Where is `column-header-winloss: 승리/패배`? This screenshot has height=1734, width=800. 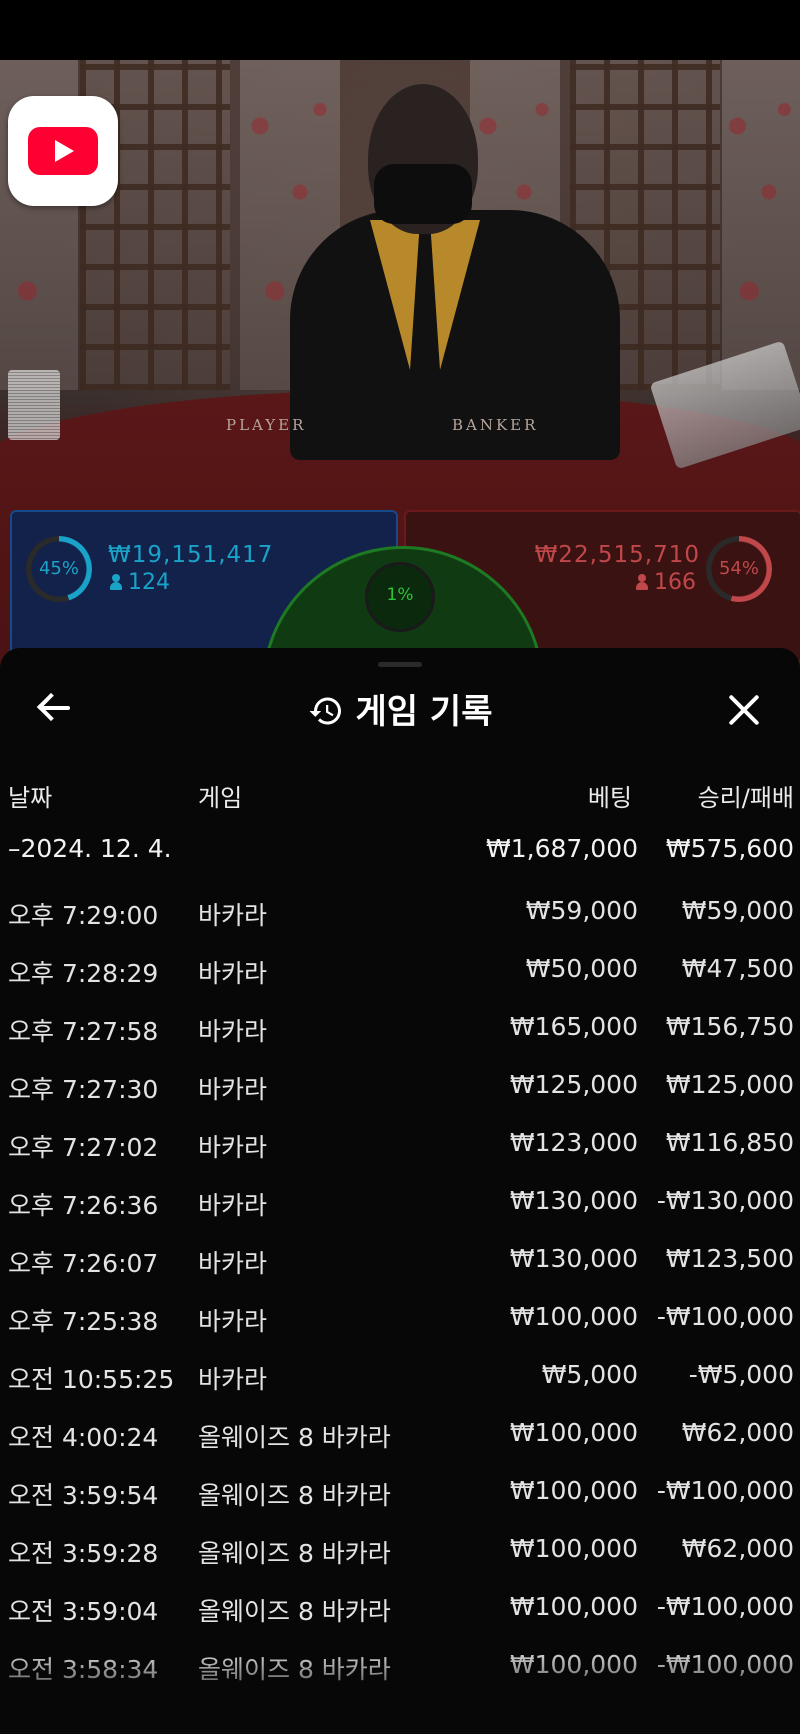
column-header-winloss: 승리/패배 is located at coordinates (745, 798).